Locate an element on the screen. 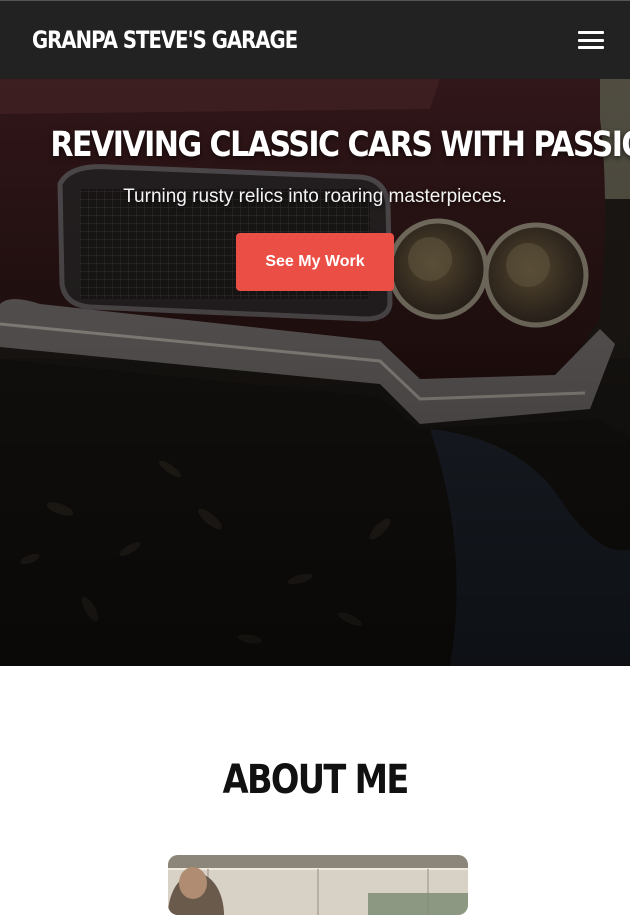 This screenshot has height=915, width=630. hamburger-menu-icon is located at coordinates (591, 40).